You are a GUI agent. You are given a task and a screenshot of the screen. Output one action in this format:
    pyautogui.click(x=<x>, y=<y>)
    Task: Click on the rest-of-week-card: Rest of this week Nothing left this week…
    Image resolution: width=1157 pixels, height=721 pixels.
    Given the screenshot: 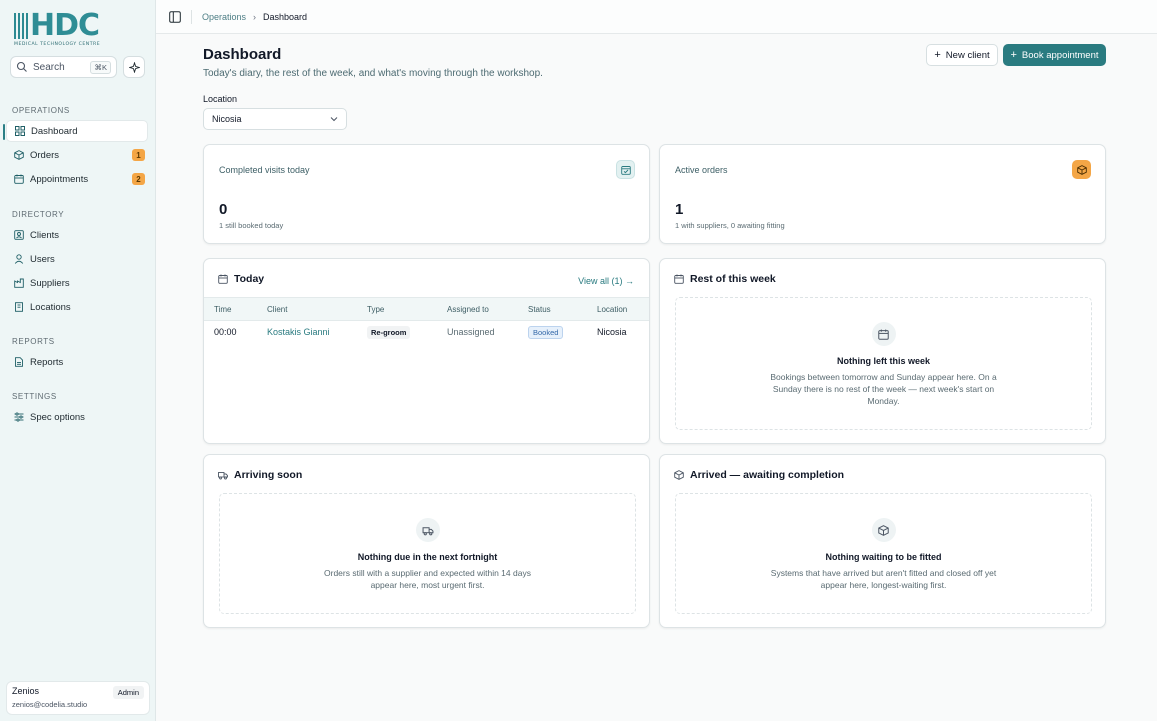 What is the action you would take?
    pyautogui.click(x=882, y=351)
    